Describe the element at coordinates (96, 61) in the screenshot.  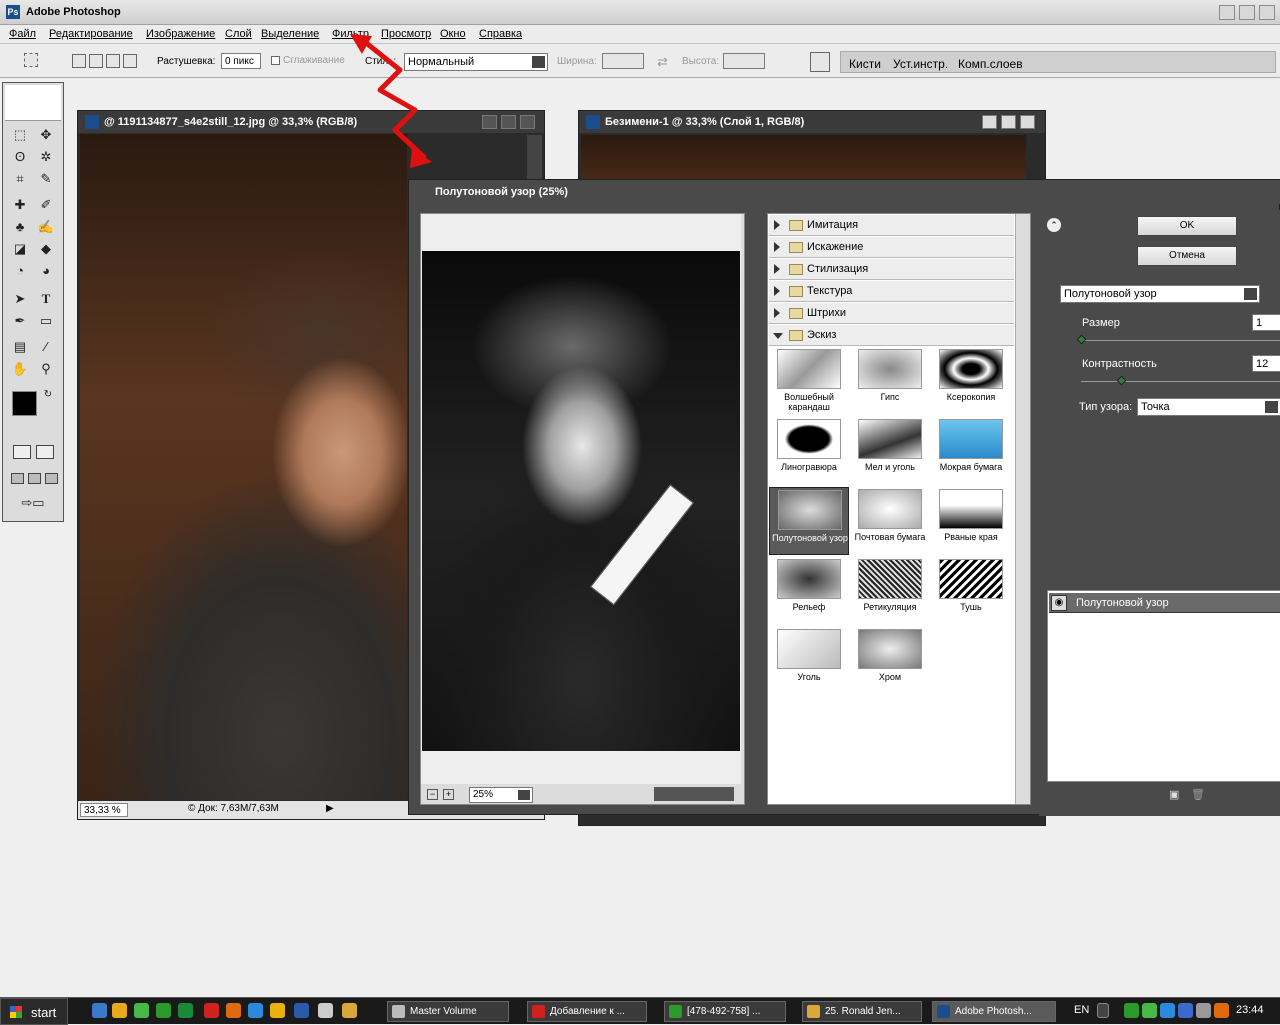
I see `add-selection-icon` at that location.